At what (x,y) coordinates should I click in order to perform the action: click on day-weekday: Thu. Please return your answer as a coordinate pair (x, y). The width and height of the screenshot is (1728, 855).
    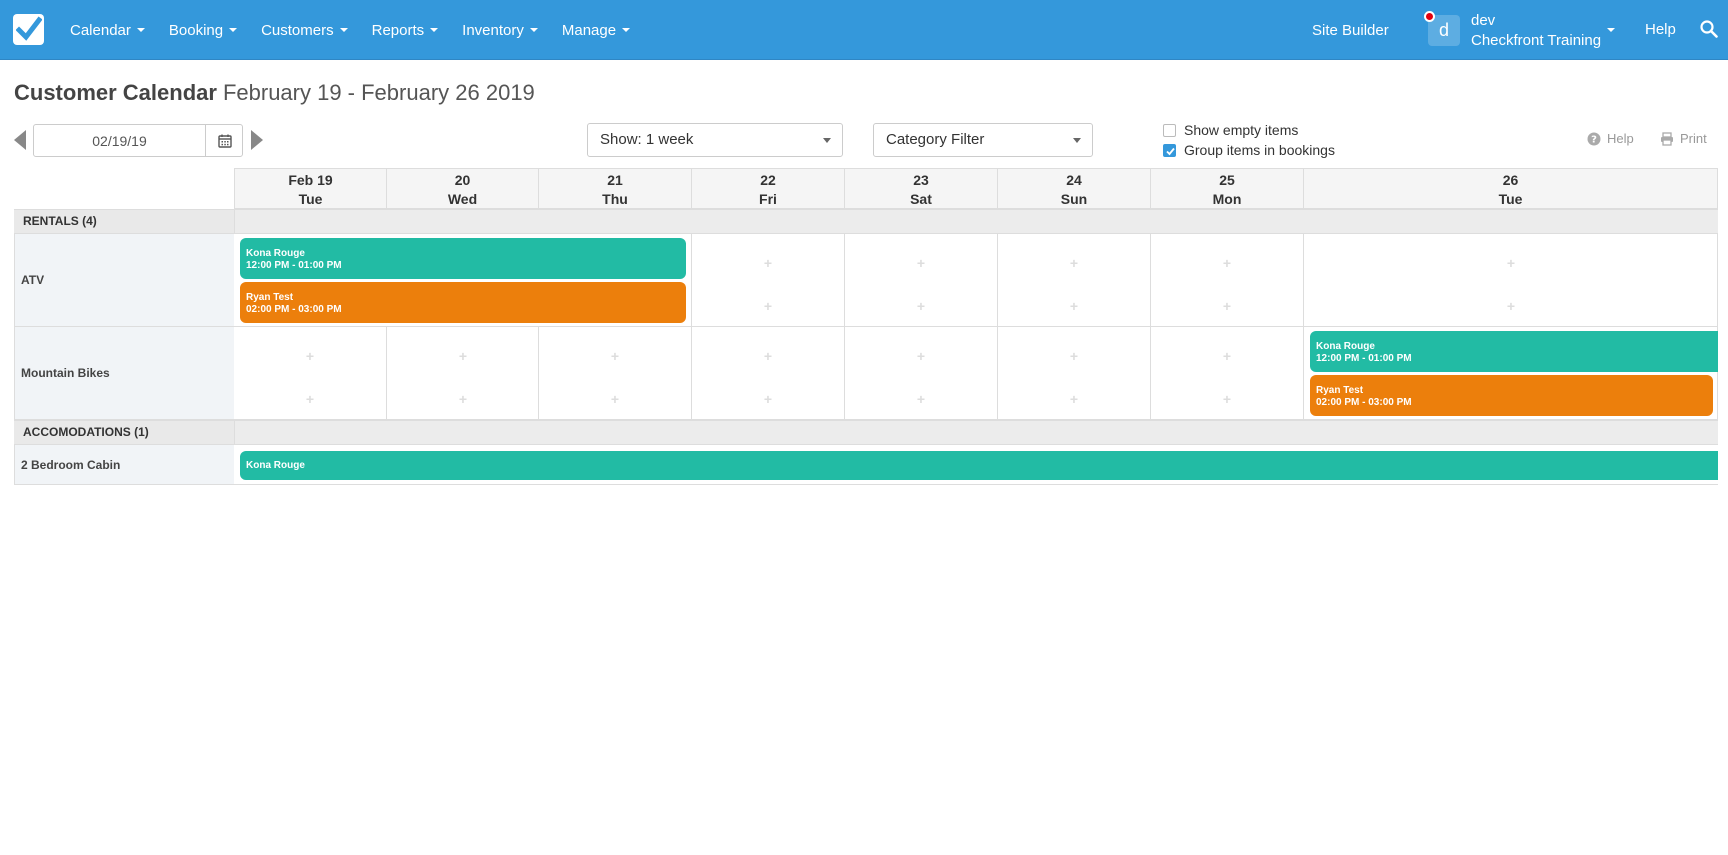
    Looking at the image, I should click on (615, 199).